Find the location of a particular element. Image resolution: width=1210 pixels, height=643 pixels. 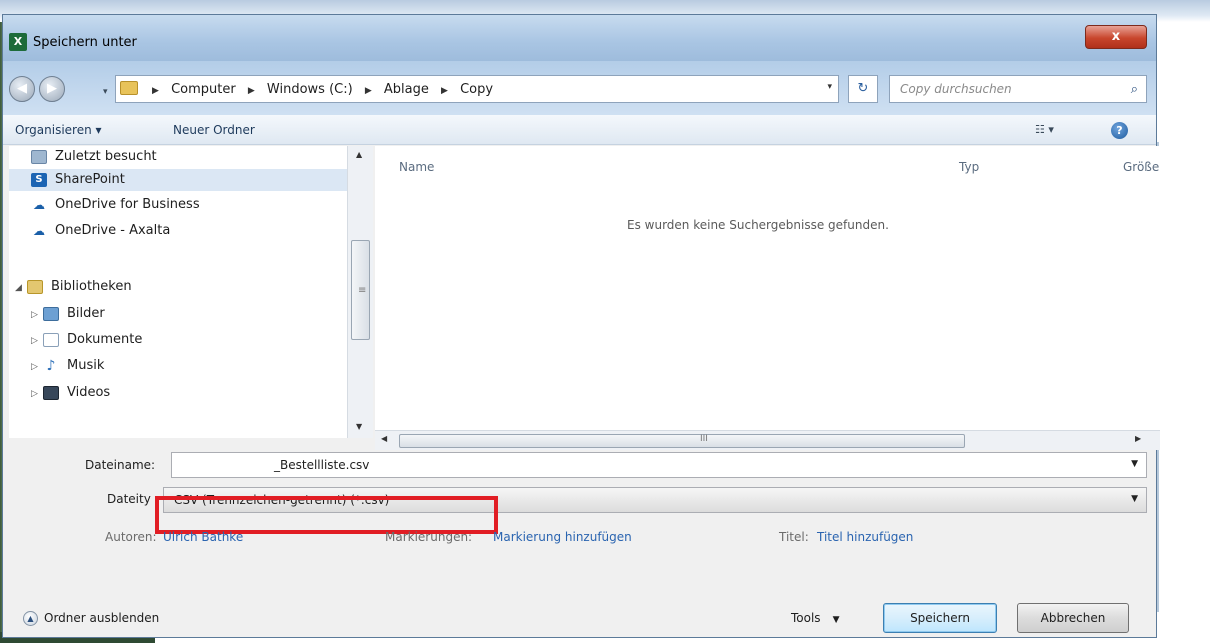

sharepoint-icon: S is located at coordinates (39, 179).